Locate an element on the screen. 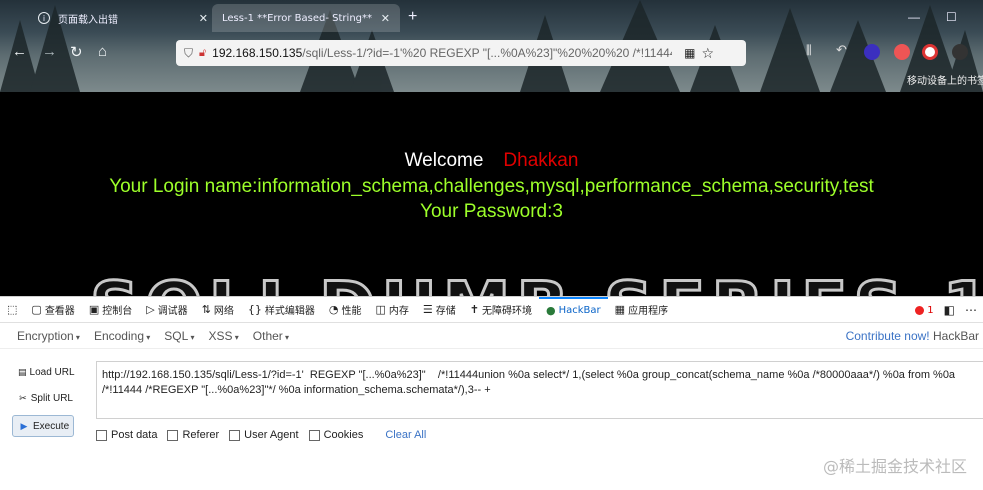  reload-icon: ↻ is located at coordinates (76, 52).